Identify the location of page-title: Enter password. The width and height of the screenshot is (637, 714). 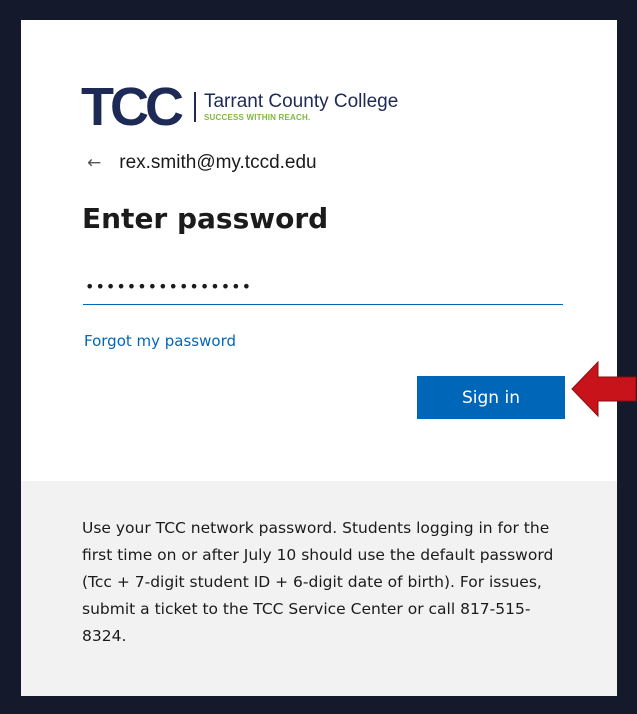
(205, 218).